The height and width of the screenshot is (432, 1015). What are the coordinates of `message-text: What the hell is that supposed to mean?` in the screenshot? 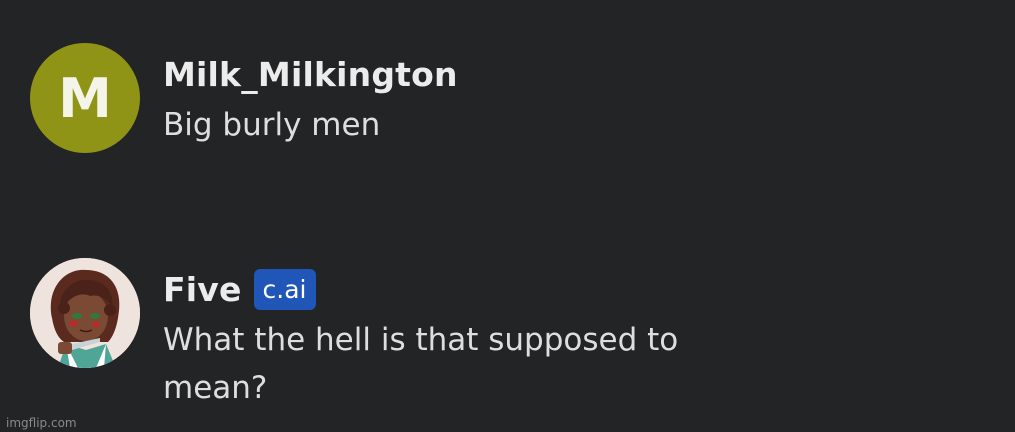 It's located at (421, 364).